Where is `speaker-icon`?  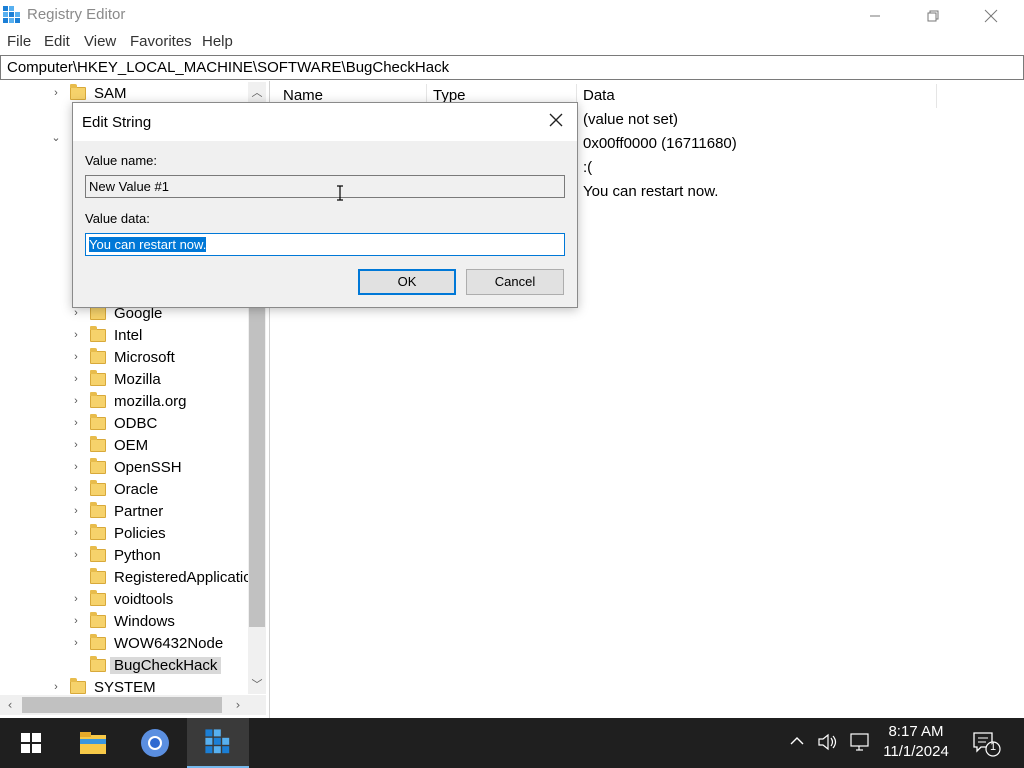 speaker-icon is located at coordinates (827, 742).